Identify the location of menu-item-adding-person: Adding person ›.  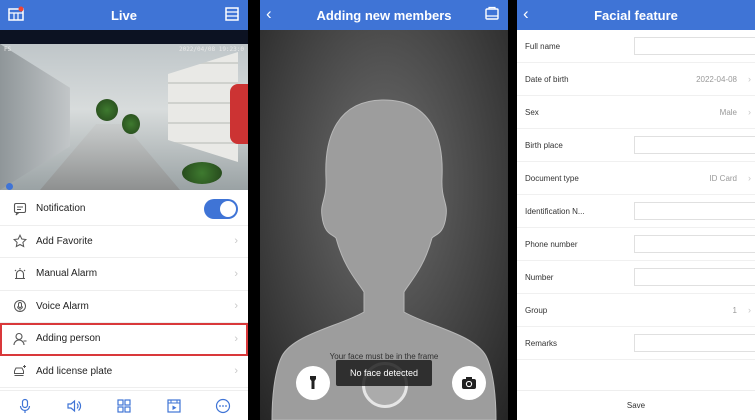
(124, 339).